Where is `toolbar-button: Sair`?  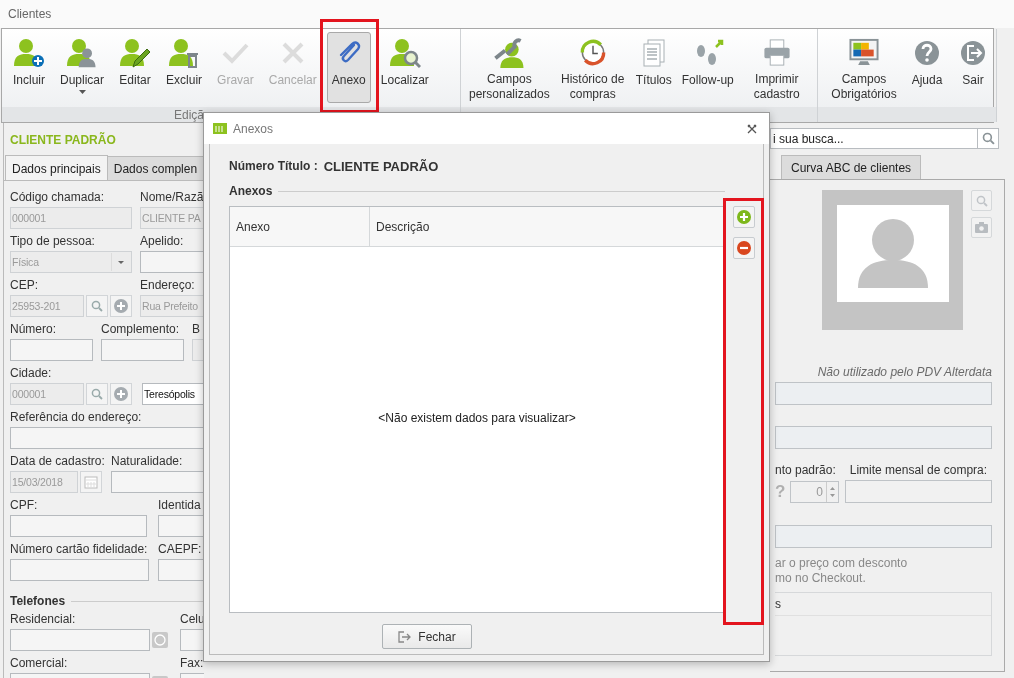 toolbar-button: Sair is located at coordinates (973, 67).